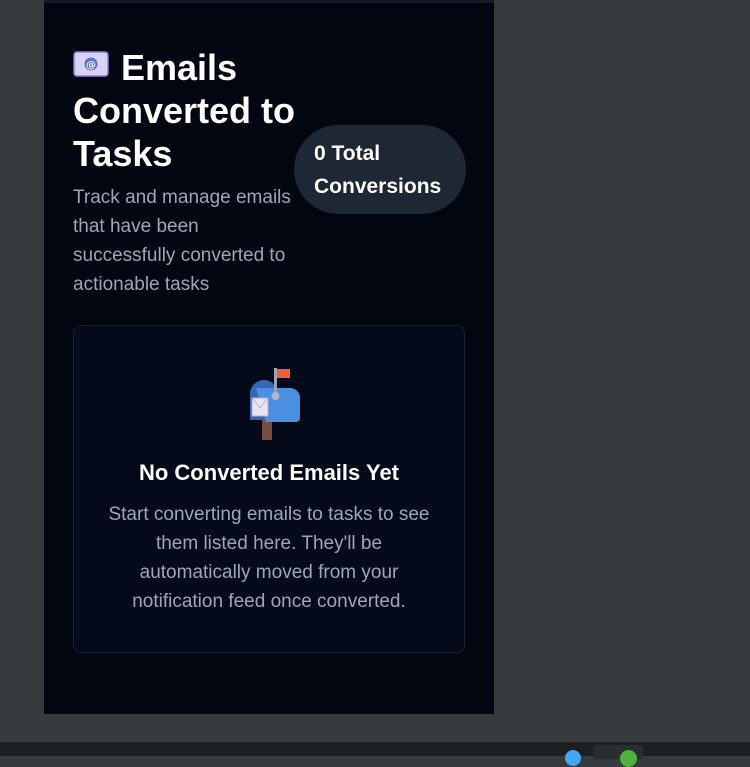  Describe the element at coordinates (628, 758) in the screenshot. I see `tray-status-icon` at that location.